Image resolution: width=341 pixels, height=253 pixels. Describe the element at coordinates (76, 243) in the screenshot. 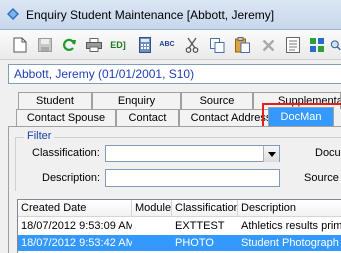

I see `cell-created-date: 18/07/2012 9:53:42 AM` at that location.